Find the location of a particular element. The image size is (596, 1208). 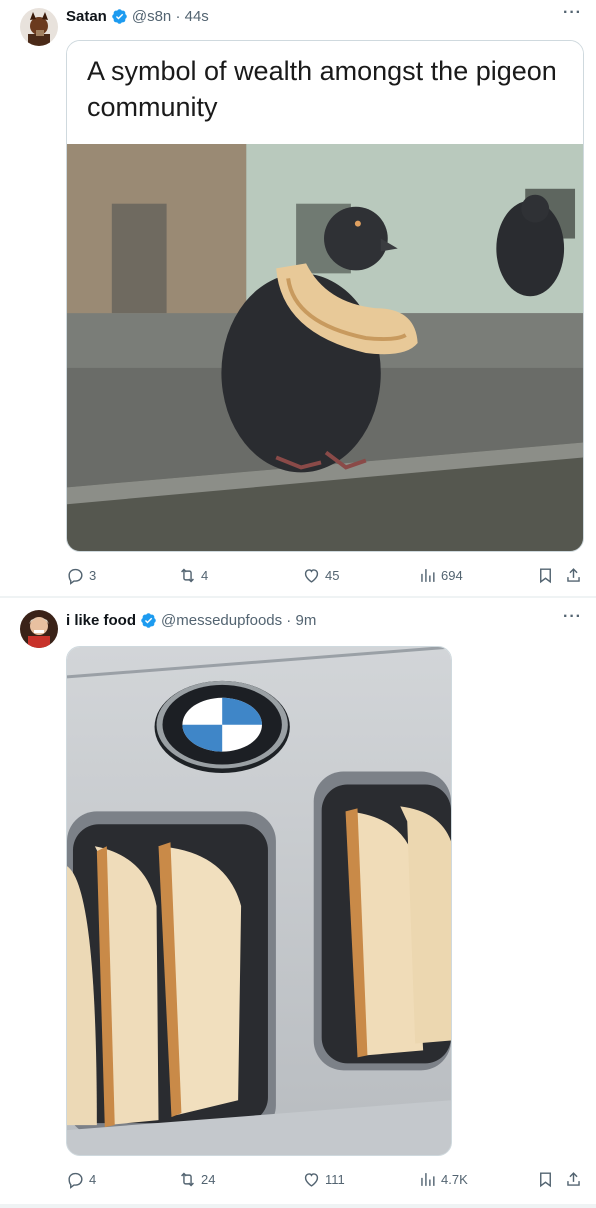

views-button: 4.7K is located at coordinates (443, 1179).